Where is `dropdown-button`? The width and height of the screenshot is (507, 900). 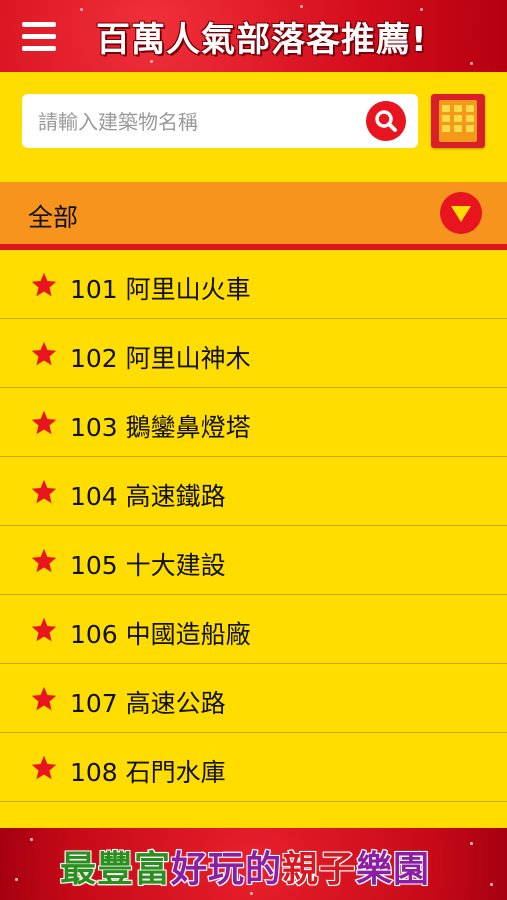
dropdown-button is located at coordinates (461, 213).